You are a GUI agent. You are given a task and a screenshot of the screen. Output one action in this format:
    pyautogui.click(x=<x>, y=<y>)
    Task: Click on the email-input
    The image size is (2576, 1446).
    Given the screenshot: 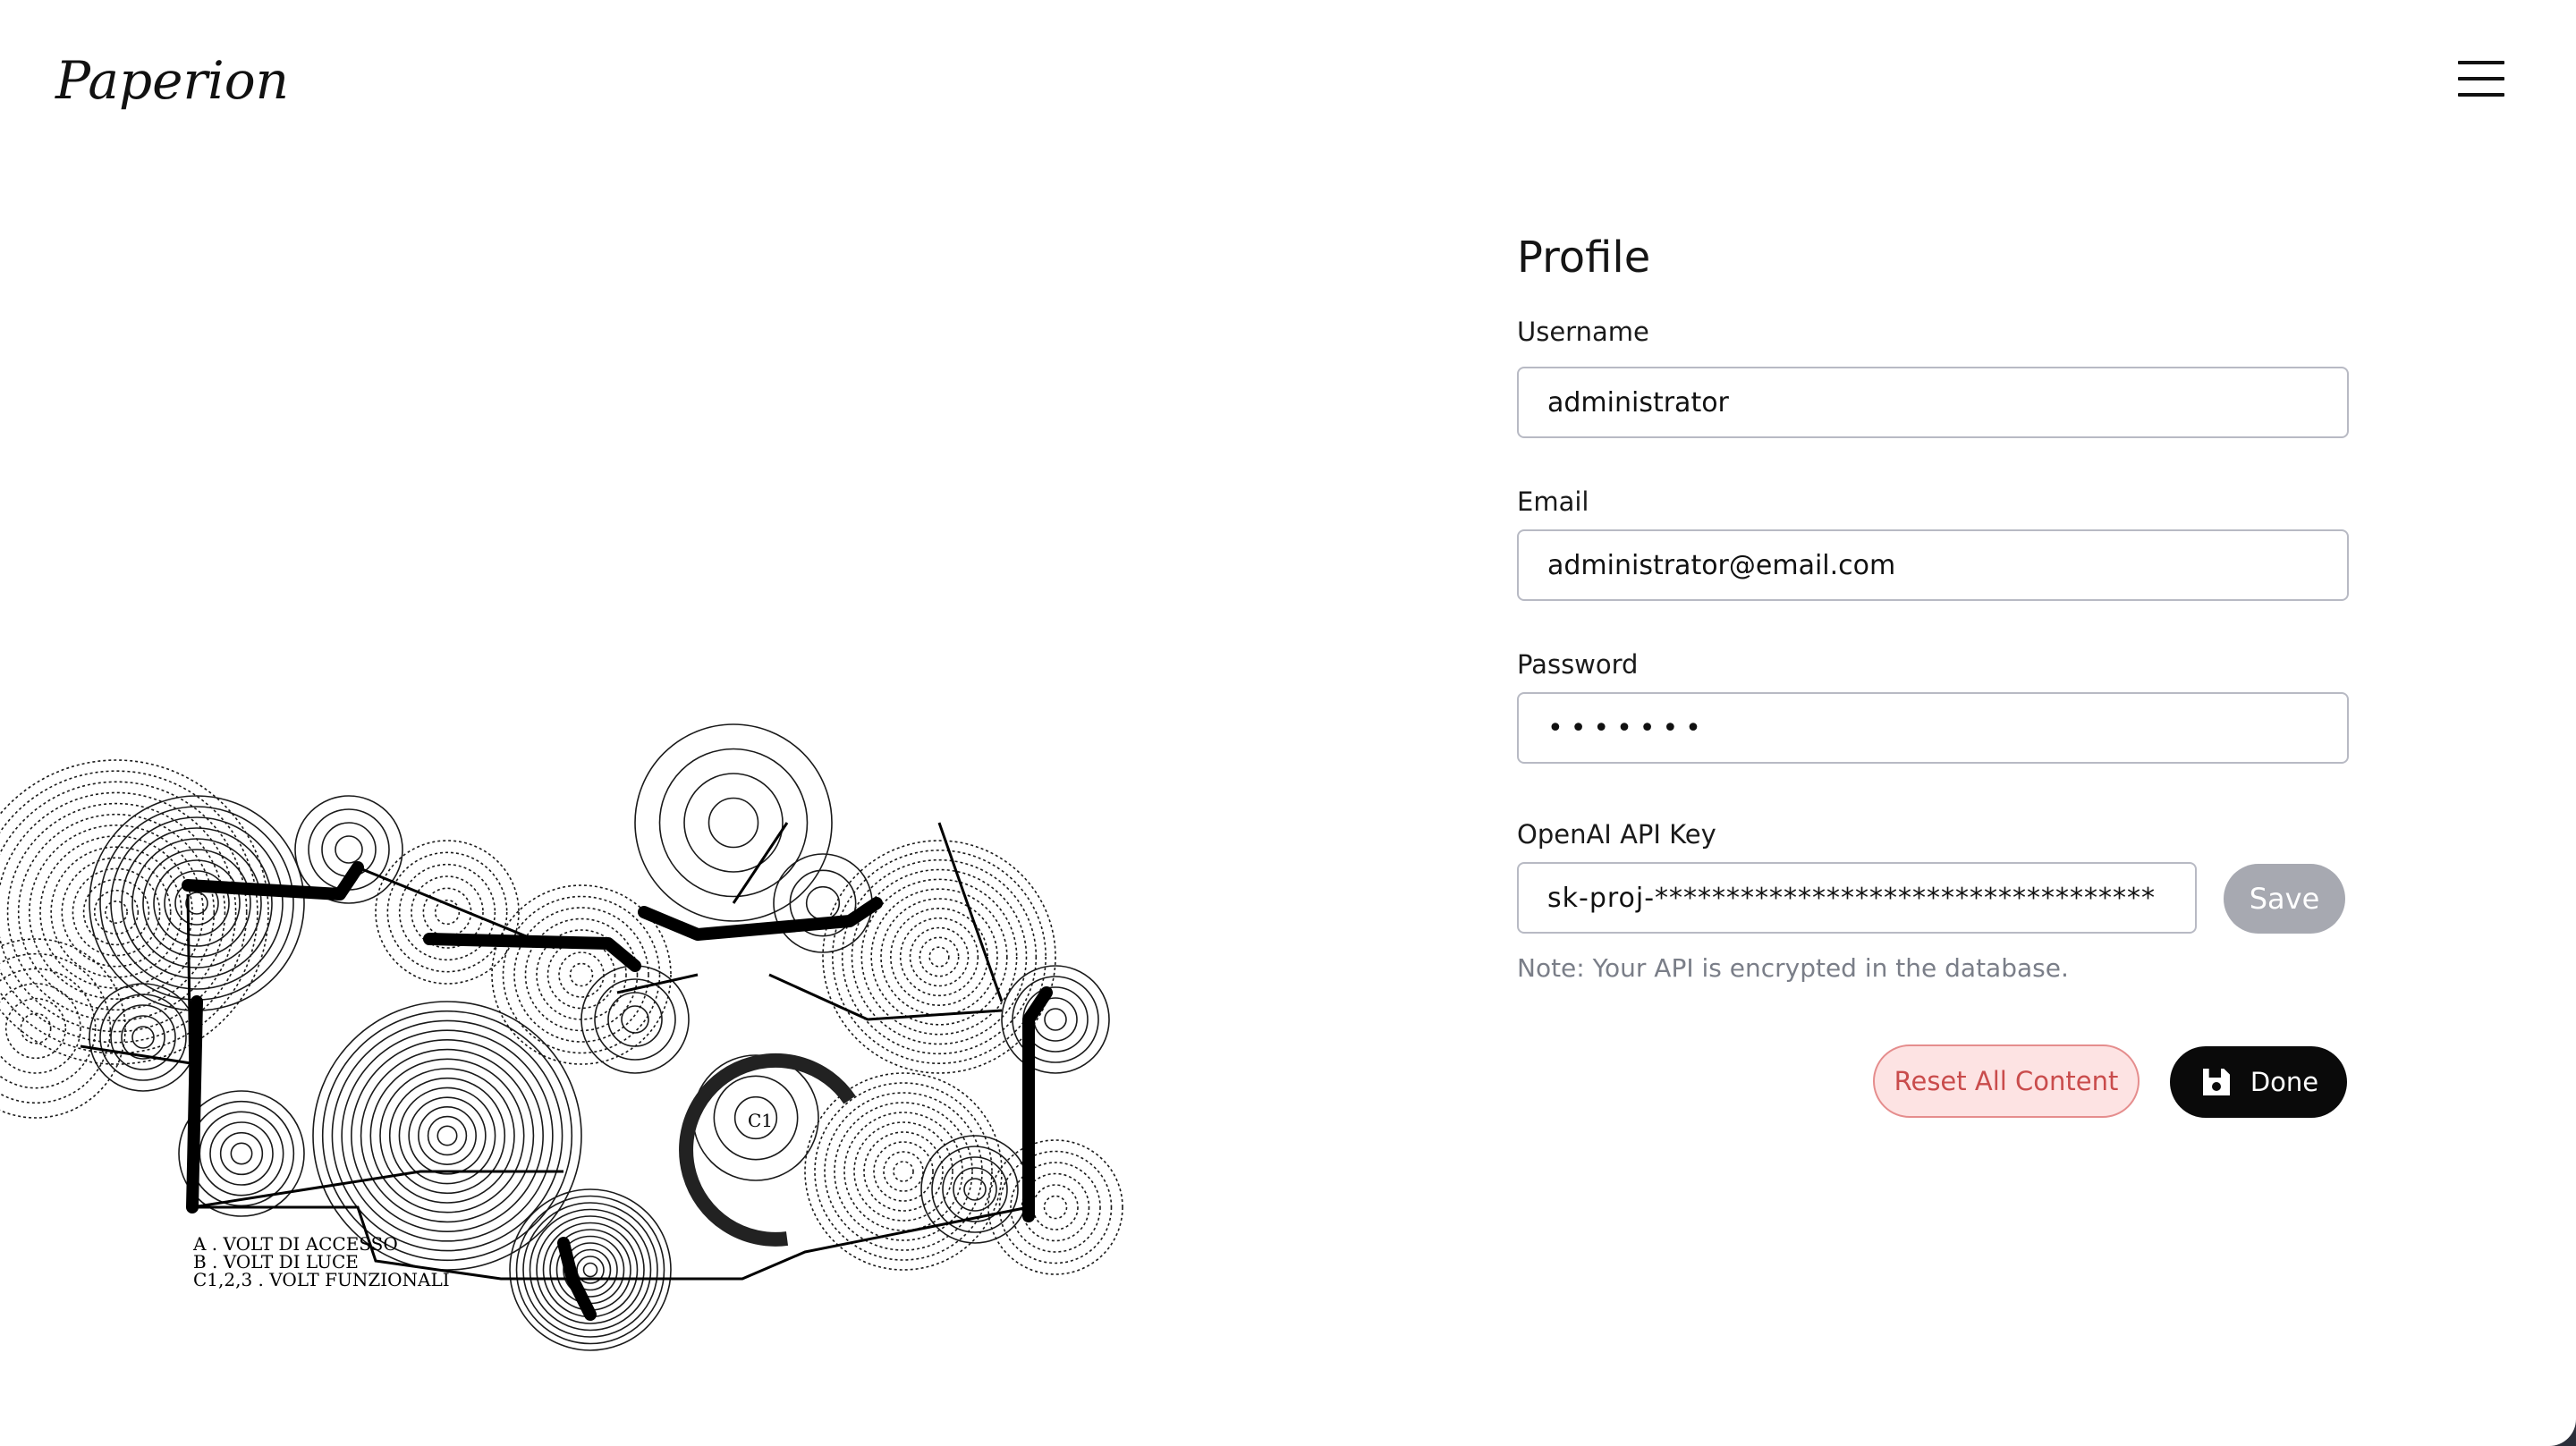 What is the action you would take?
    pyautogui.click(x=1933, y=565)
    